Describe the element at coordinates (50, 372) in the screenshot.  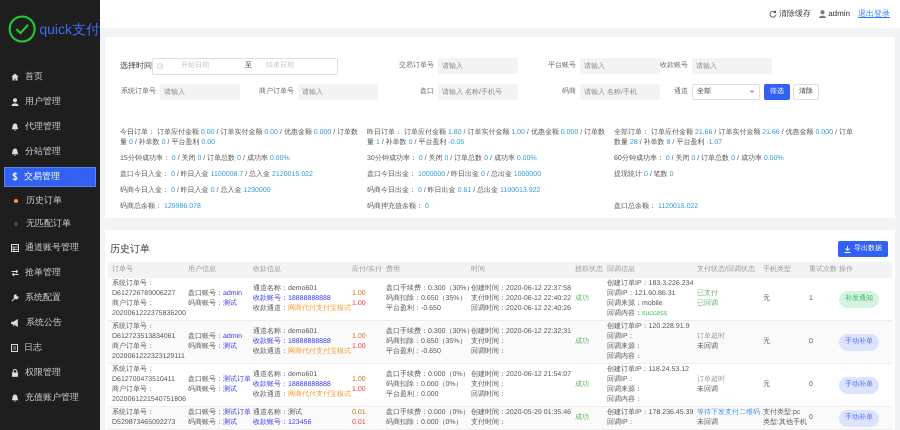
I see `sidebar-item: 权限管理` at that location.